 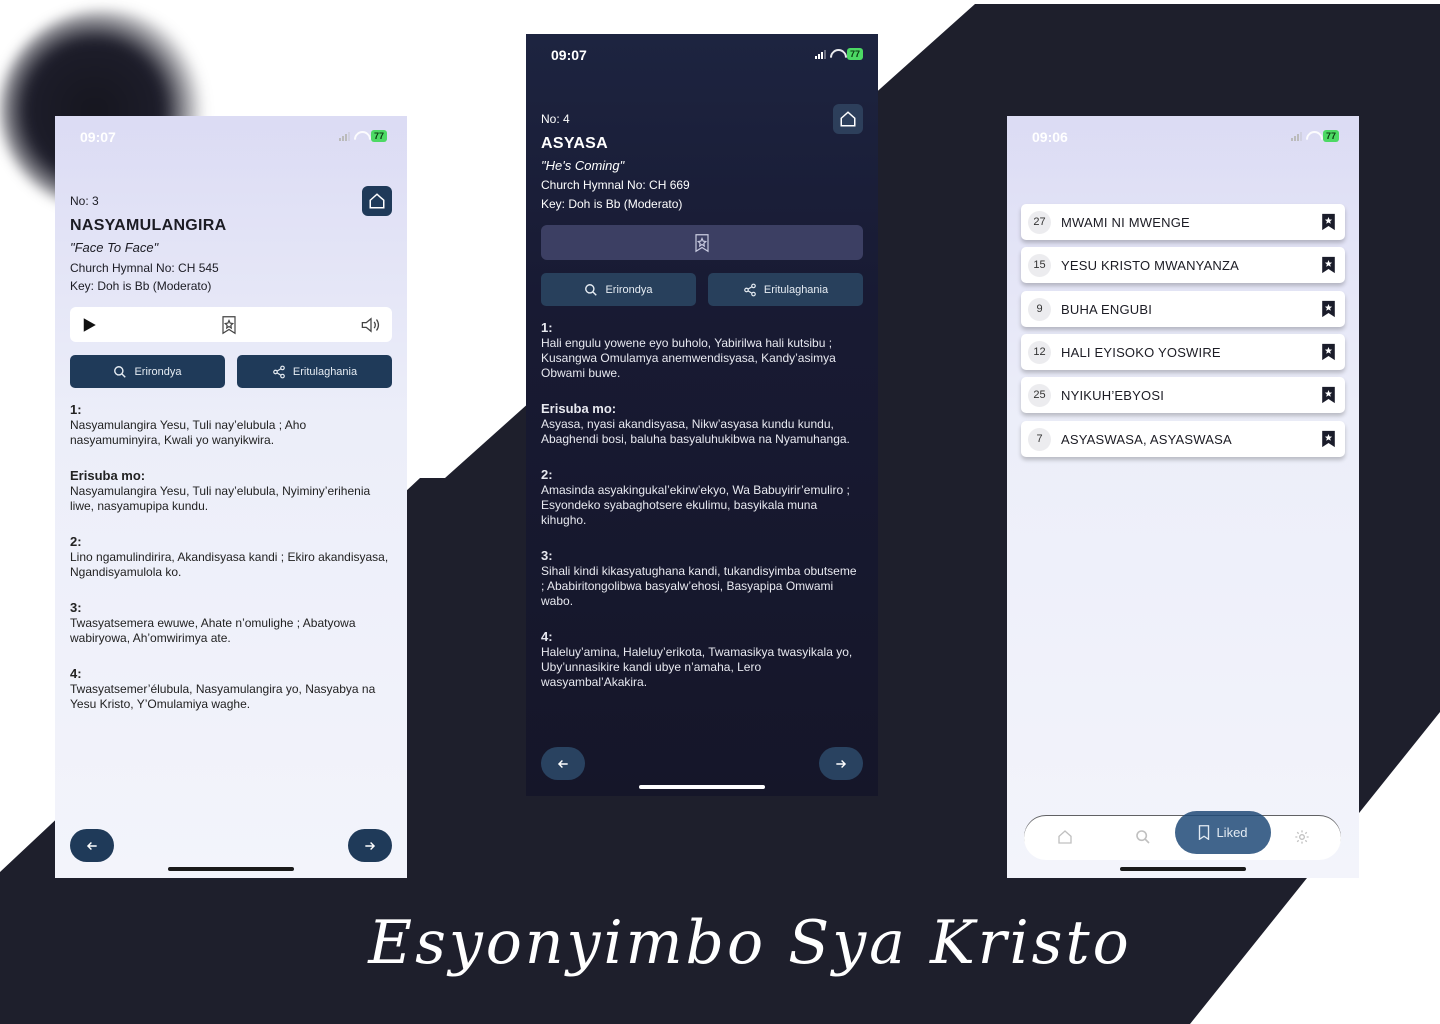 What do you see at coordinates (1146, 439) in the screenshot?
I see `hymn-title: ASYASWASA, ASYASWASA` at bounding box center [1146, 439].